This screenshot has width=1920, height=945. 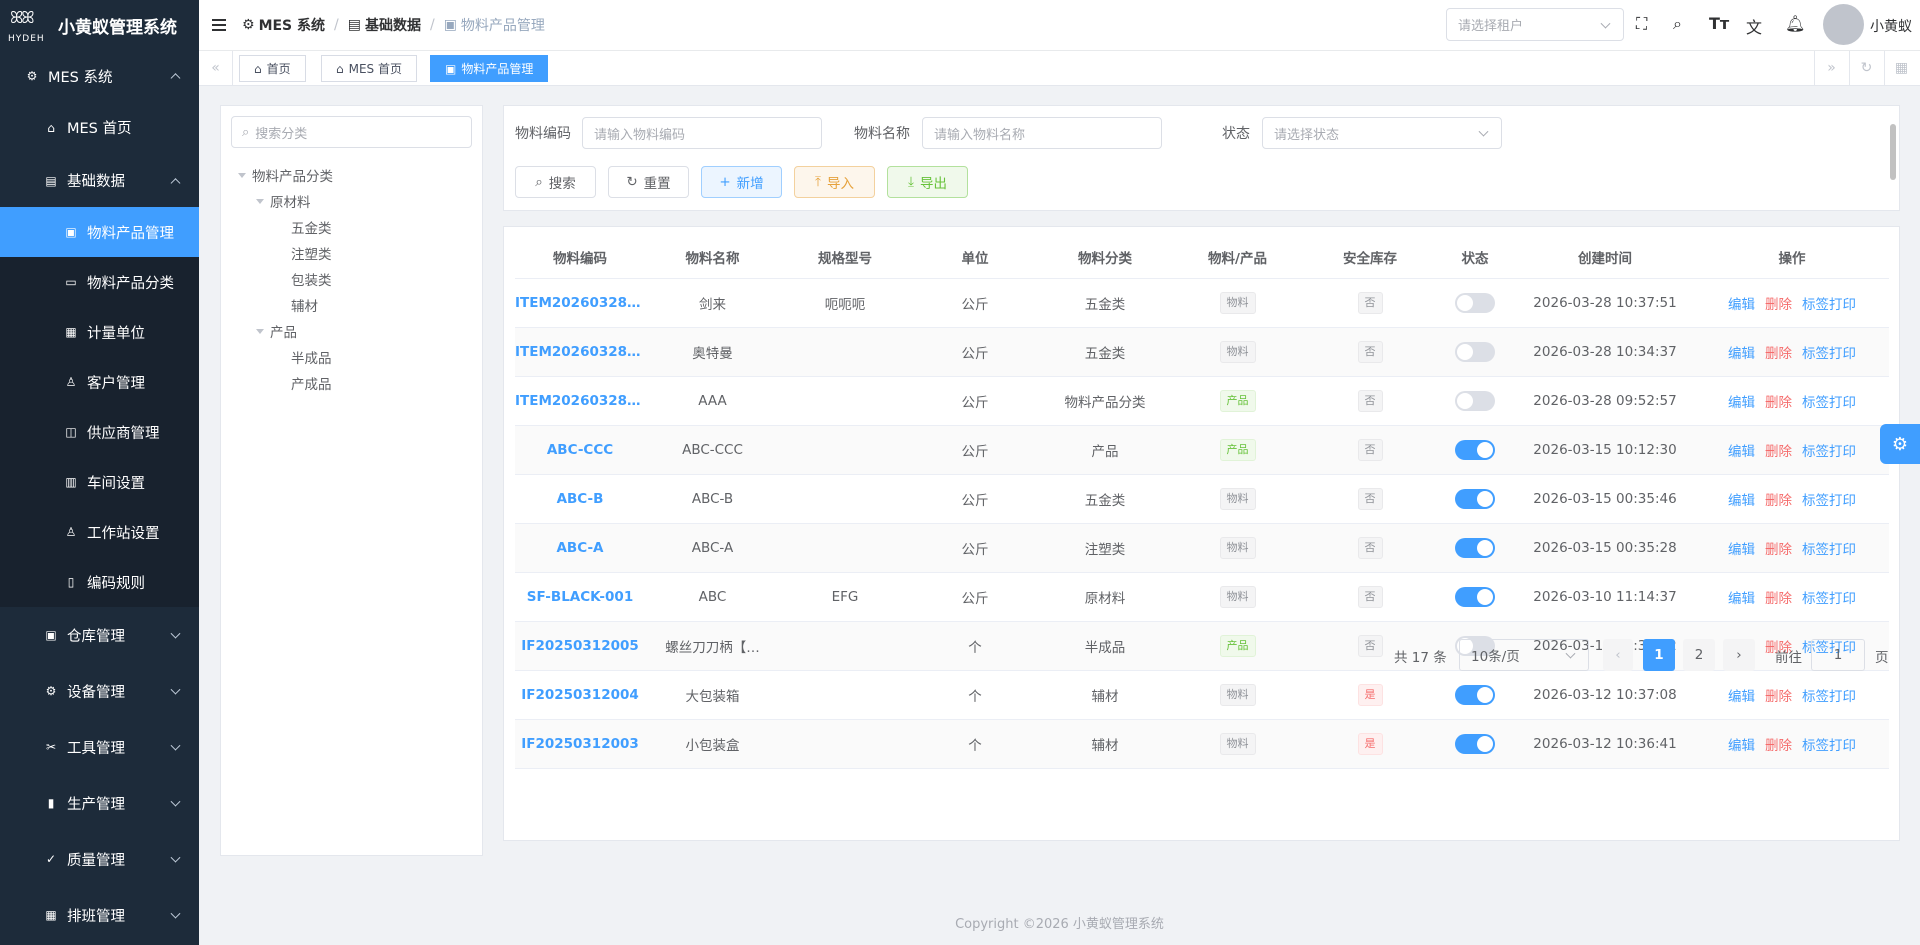 I want to click on menu-equipment: ⚙ 设备管理, so click(x=99, y=691).